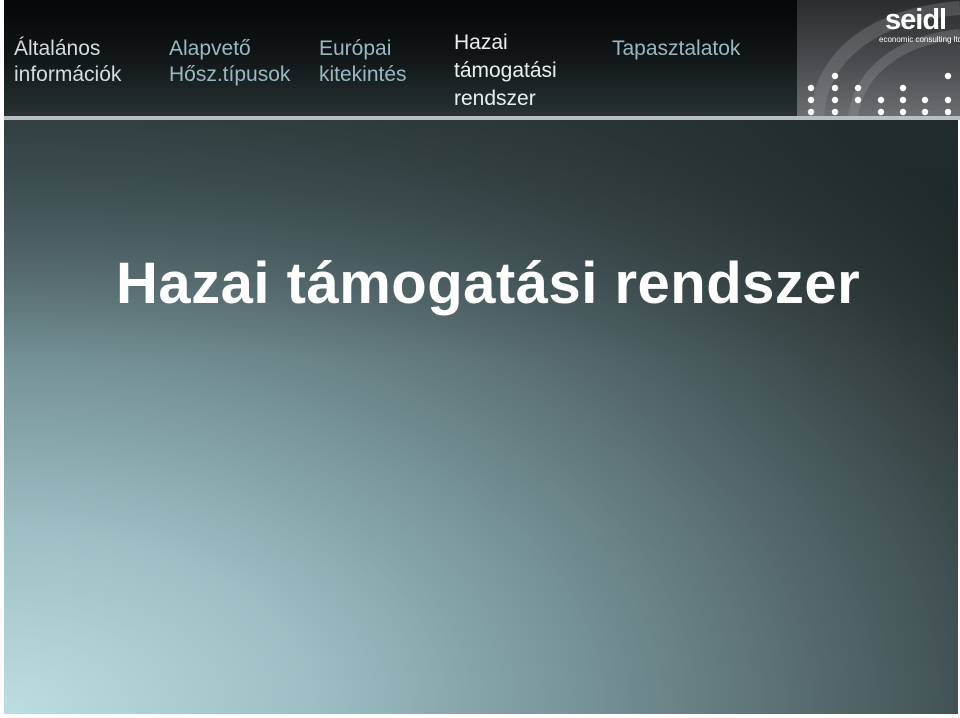 Image resolution: width=960 pixels, height=718 pixels. What do you see at coordinates (229, 62) in the screenshot?
I see `nav-item-alapveto-hosz-tipusok: Alapvető Hősz.típusok` at bounding box center [229, 62].